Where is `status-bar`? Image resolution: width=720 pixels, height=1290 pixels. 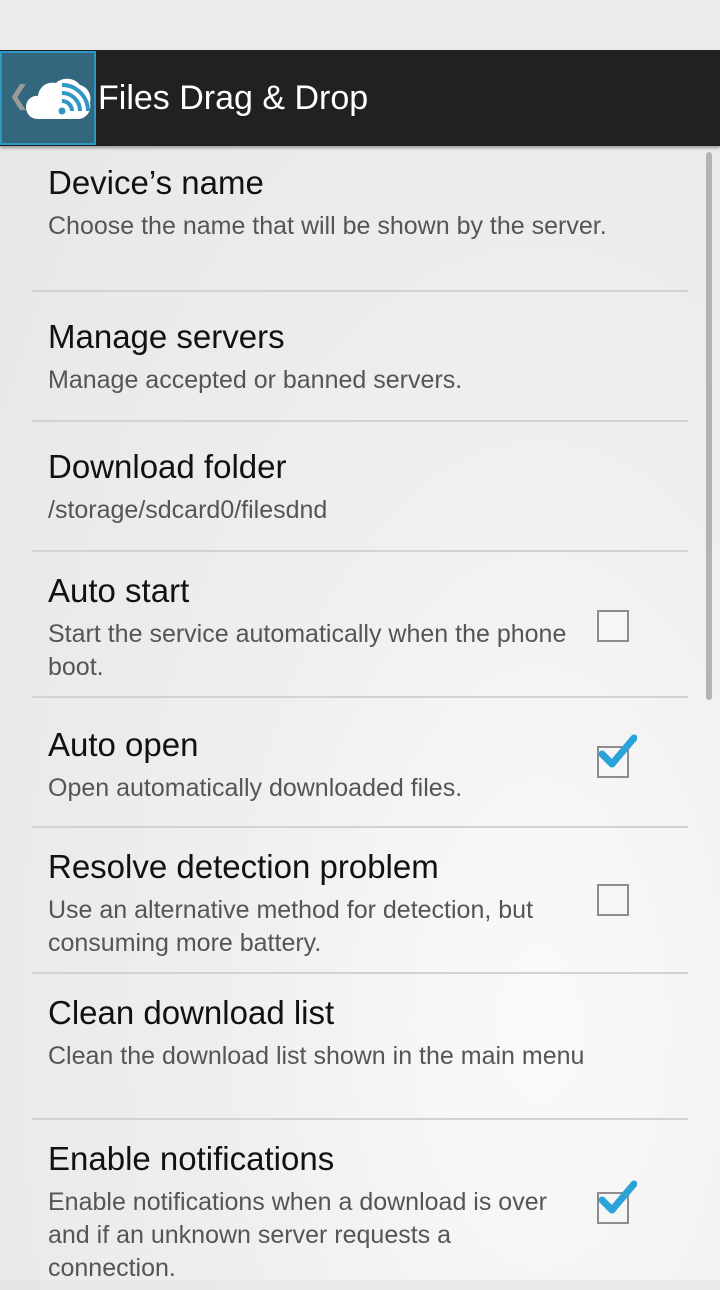
status-bar is located at coordinates (360, 25).